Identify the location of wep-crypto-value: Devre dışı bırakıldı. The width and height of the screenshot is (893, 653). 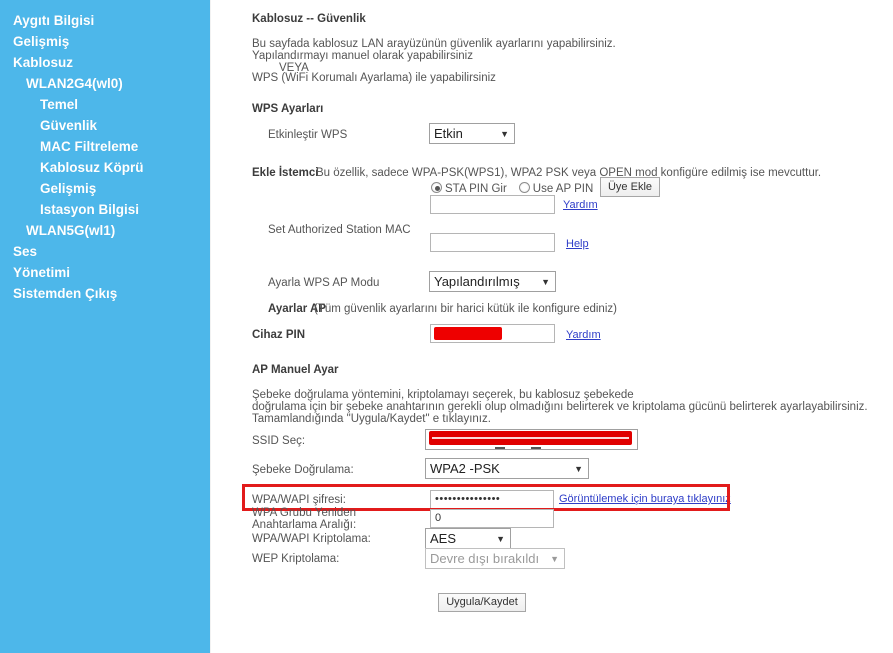
(485, 558).